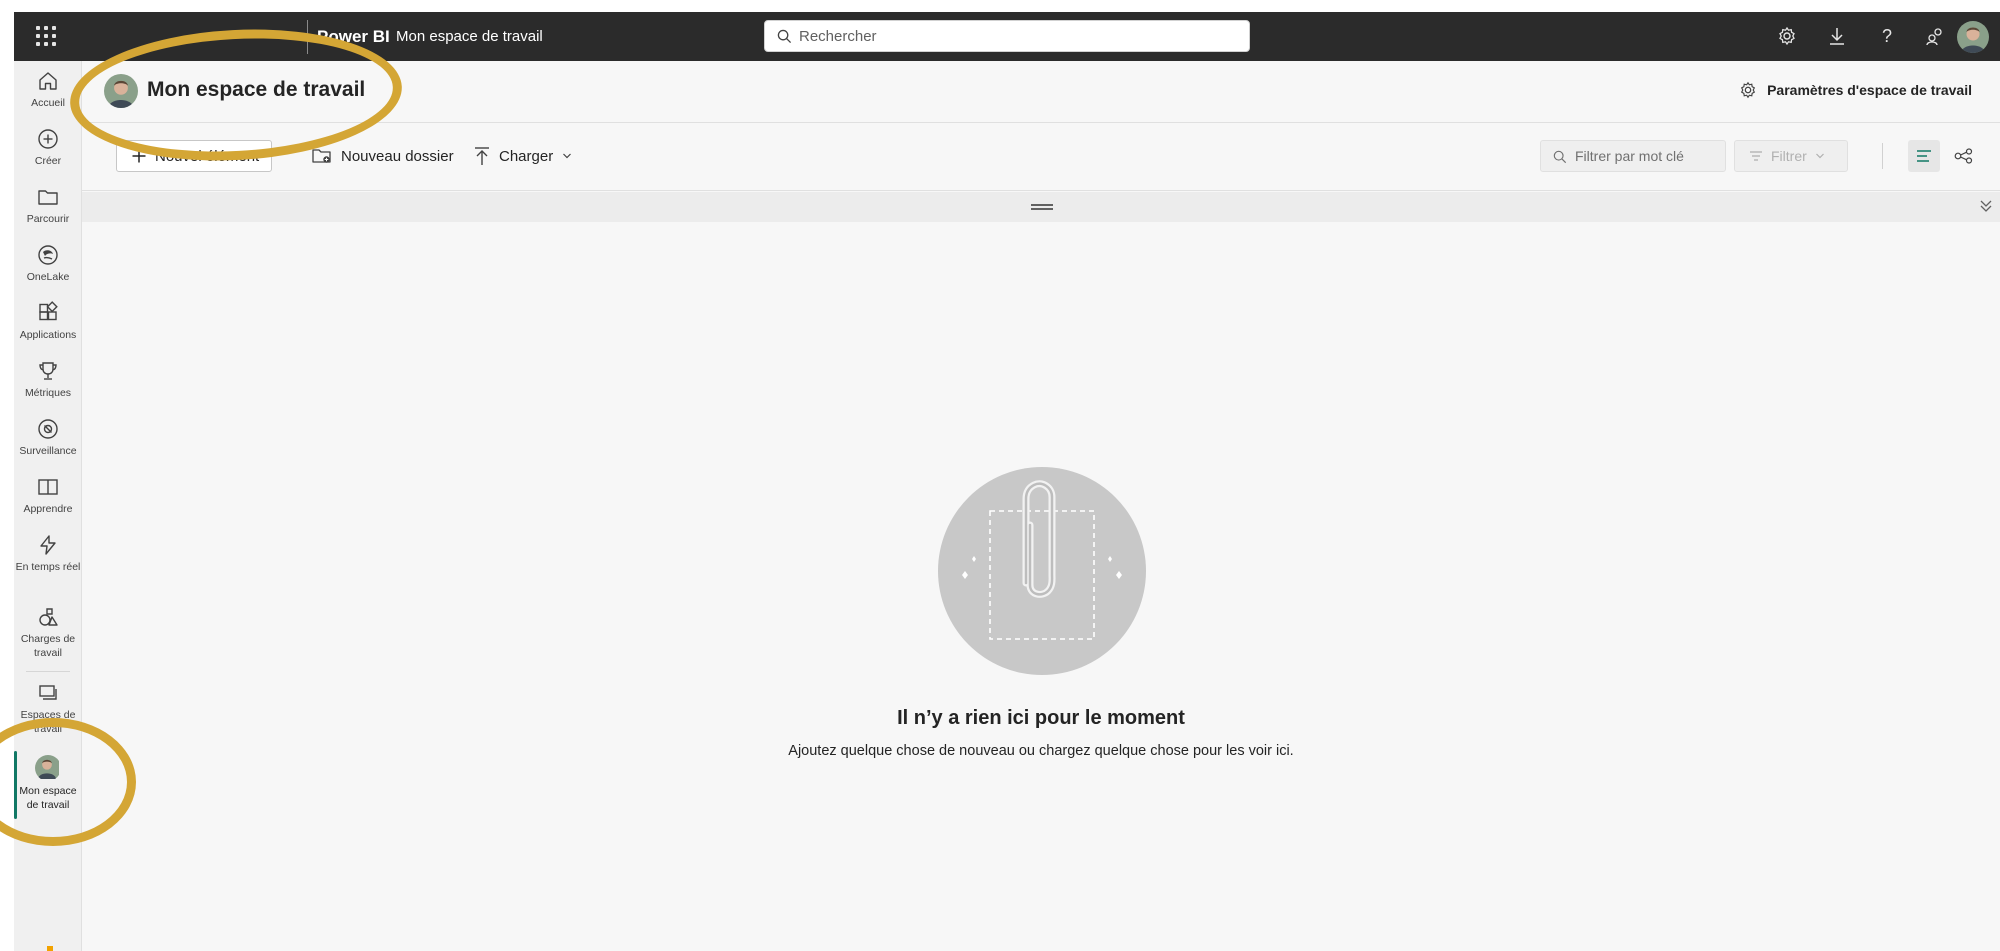 The width and height of the screenshot is (2000, 951). I want to click on top-bar: Power BI Mon espace de travail ?, so click(1007, 36).